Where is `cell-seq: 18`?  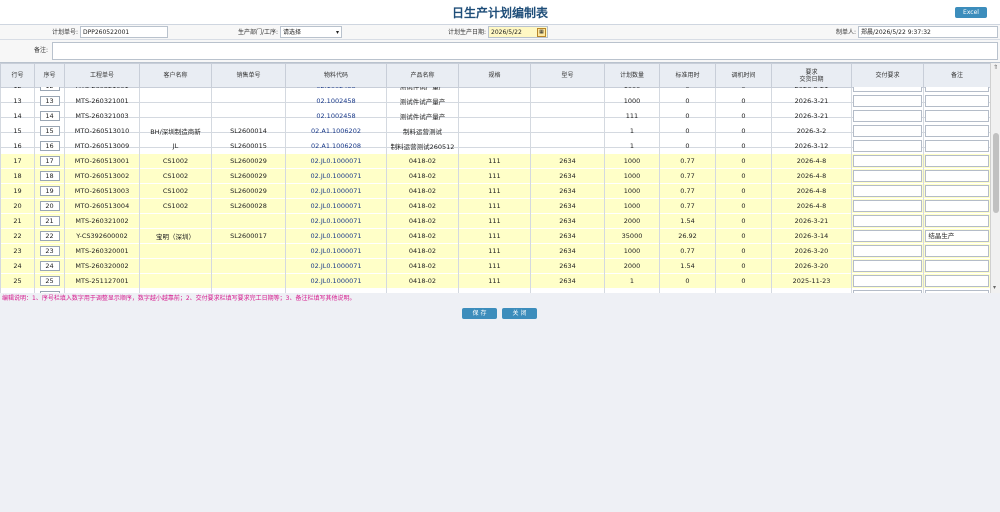
cell-seq: 18 is located at coordinates (49, 176).